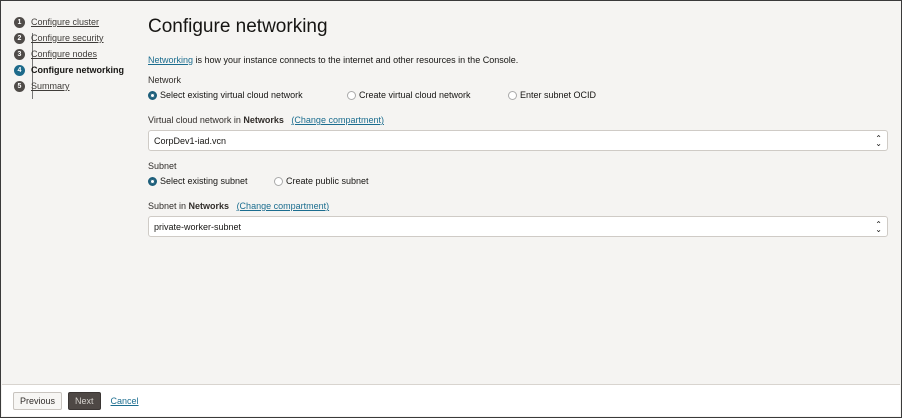 The height and width of the screenshot is (418, 902). What do you see at coordinates (204, 181) in the screenshot?
I see `radio-label: Select existing subnet` at bounding box center [204, 181].